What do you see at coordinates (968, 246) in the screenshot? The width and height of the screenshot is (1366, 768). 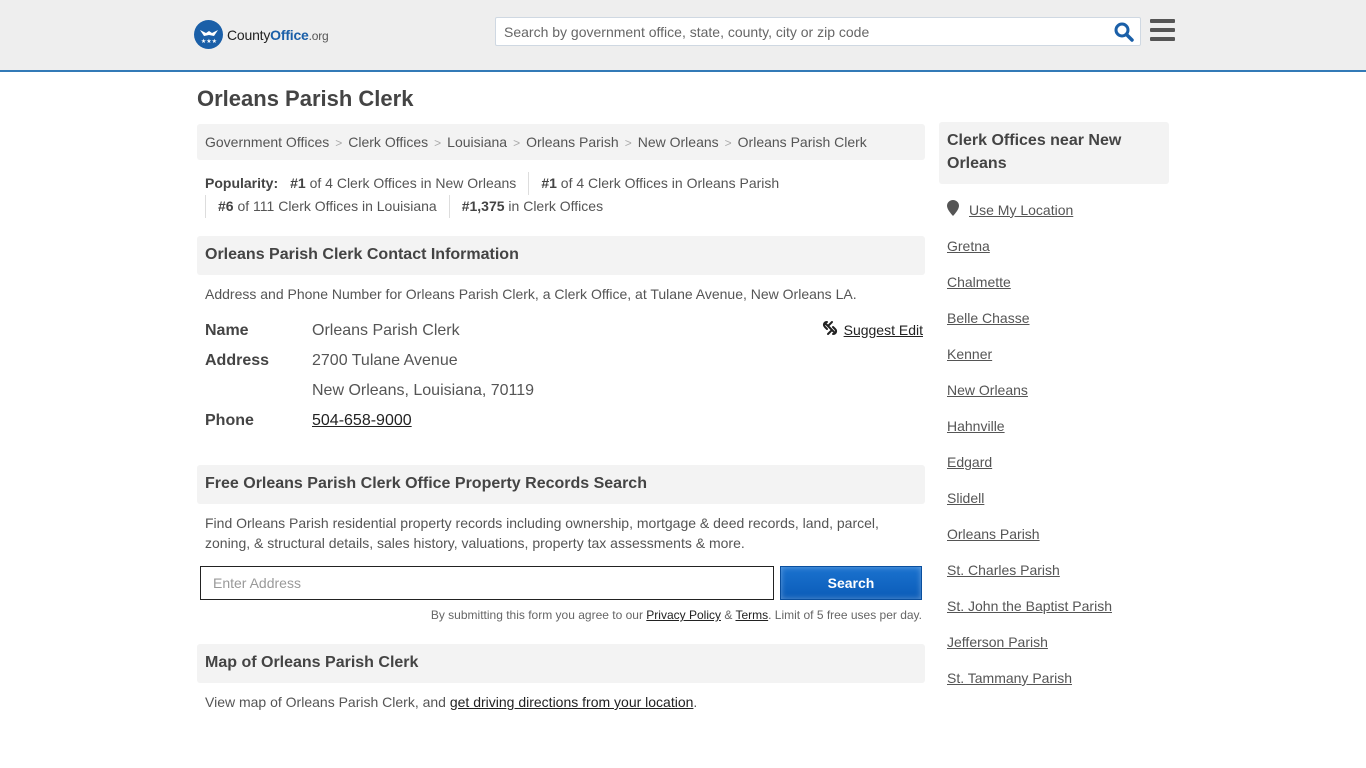 I see `nearby-office-link: Gretna` at bounding box center [968, 246].